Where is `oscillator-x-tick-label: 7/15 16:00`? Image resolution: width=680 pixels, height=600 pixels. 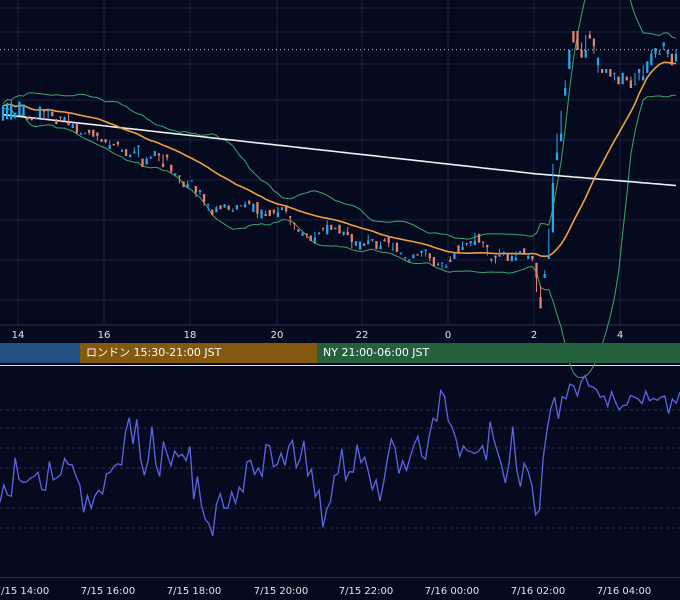 oscillator-x-tick-label: 7/15 16:00 is located at coordinates (108, 591).